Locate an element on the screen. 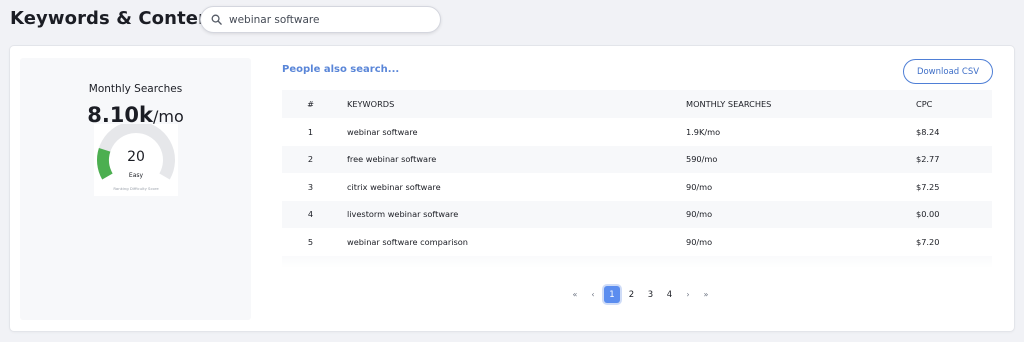  row-number: 2 is located at coordinates (310, 159).